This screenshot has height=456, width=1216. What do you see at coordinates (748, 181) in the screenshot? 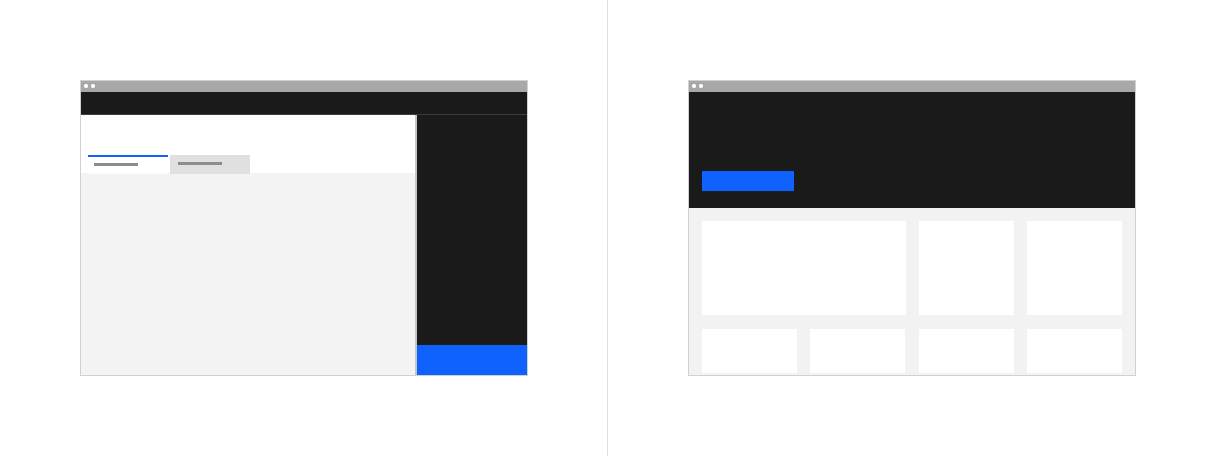
I see `hero-cta-button` at bounding box center [748, 181].